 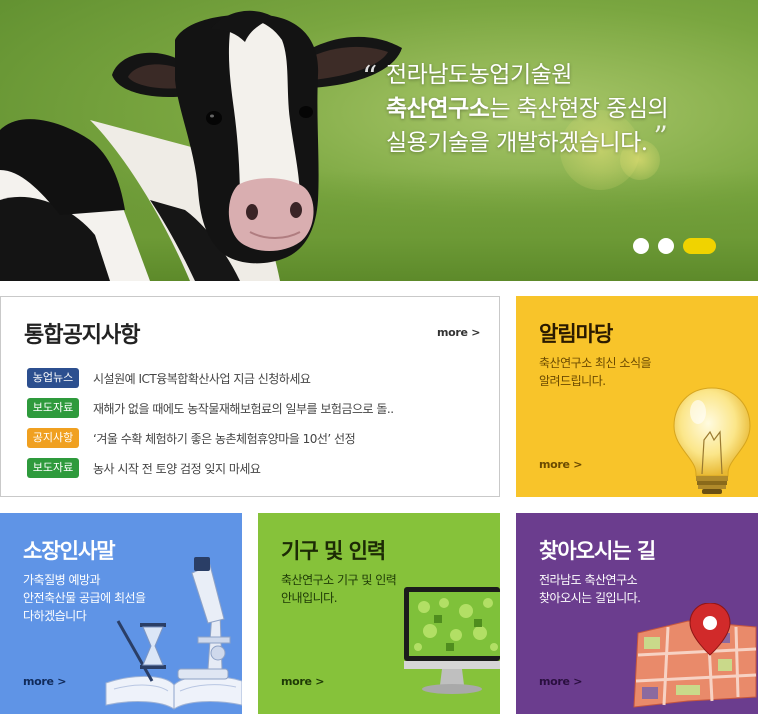 I want to click on tile-description: 축산연구소 최신 소식을 알려드립니다., so click(x=595, y=372).